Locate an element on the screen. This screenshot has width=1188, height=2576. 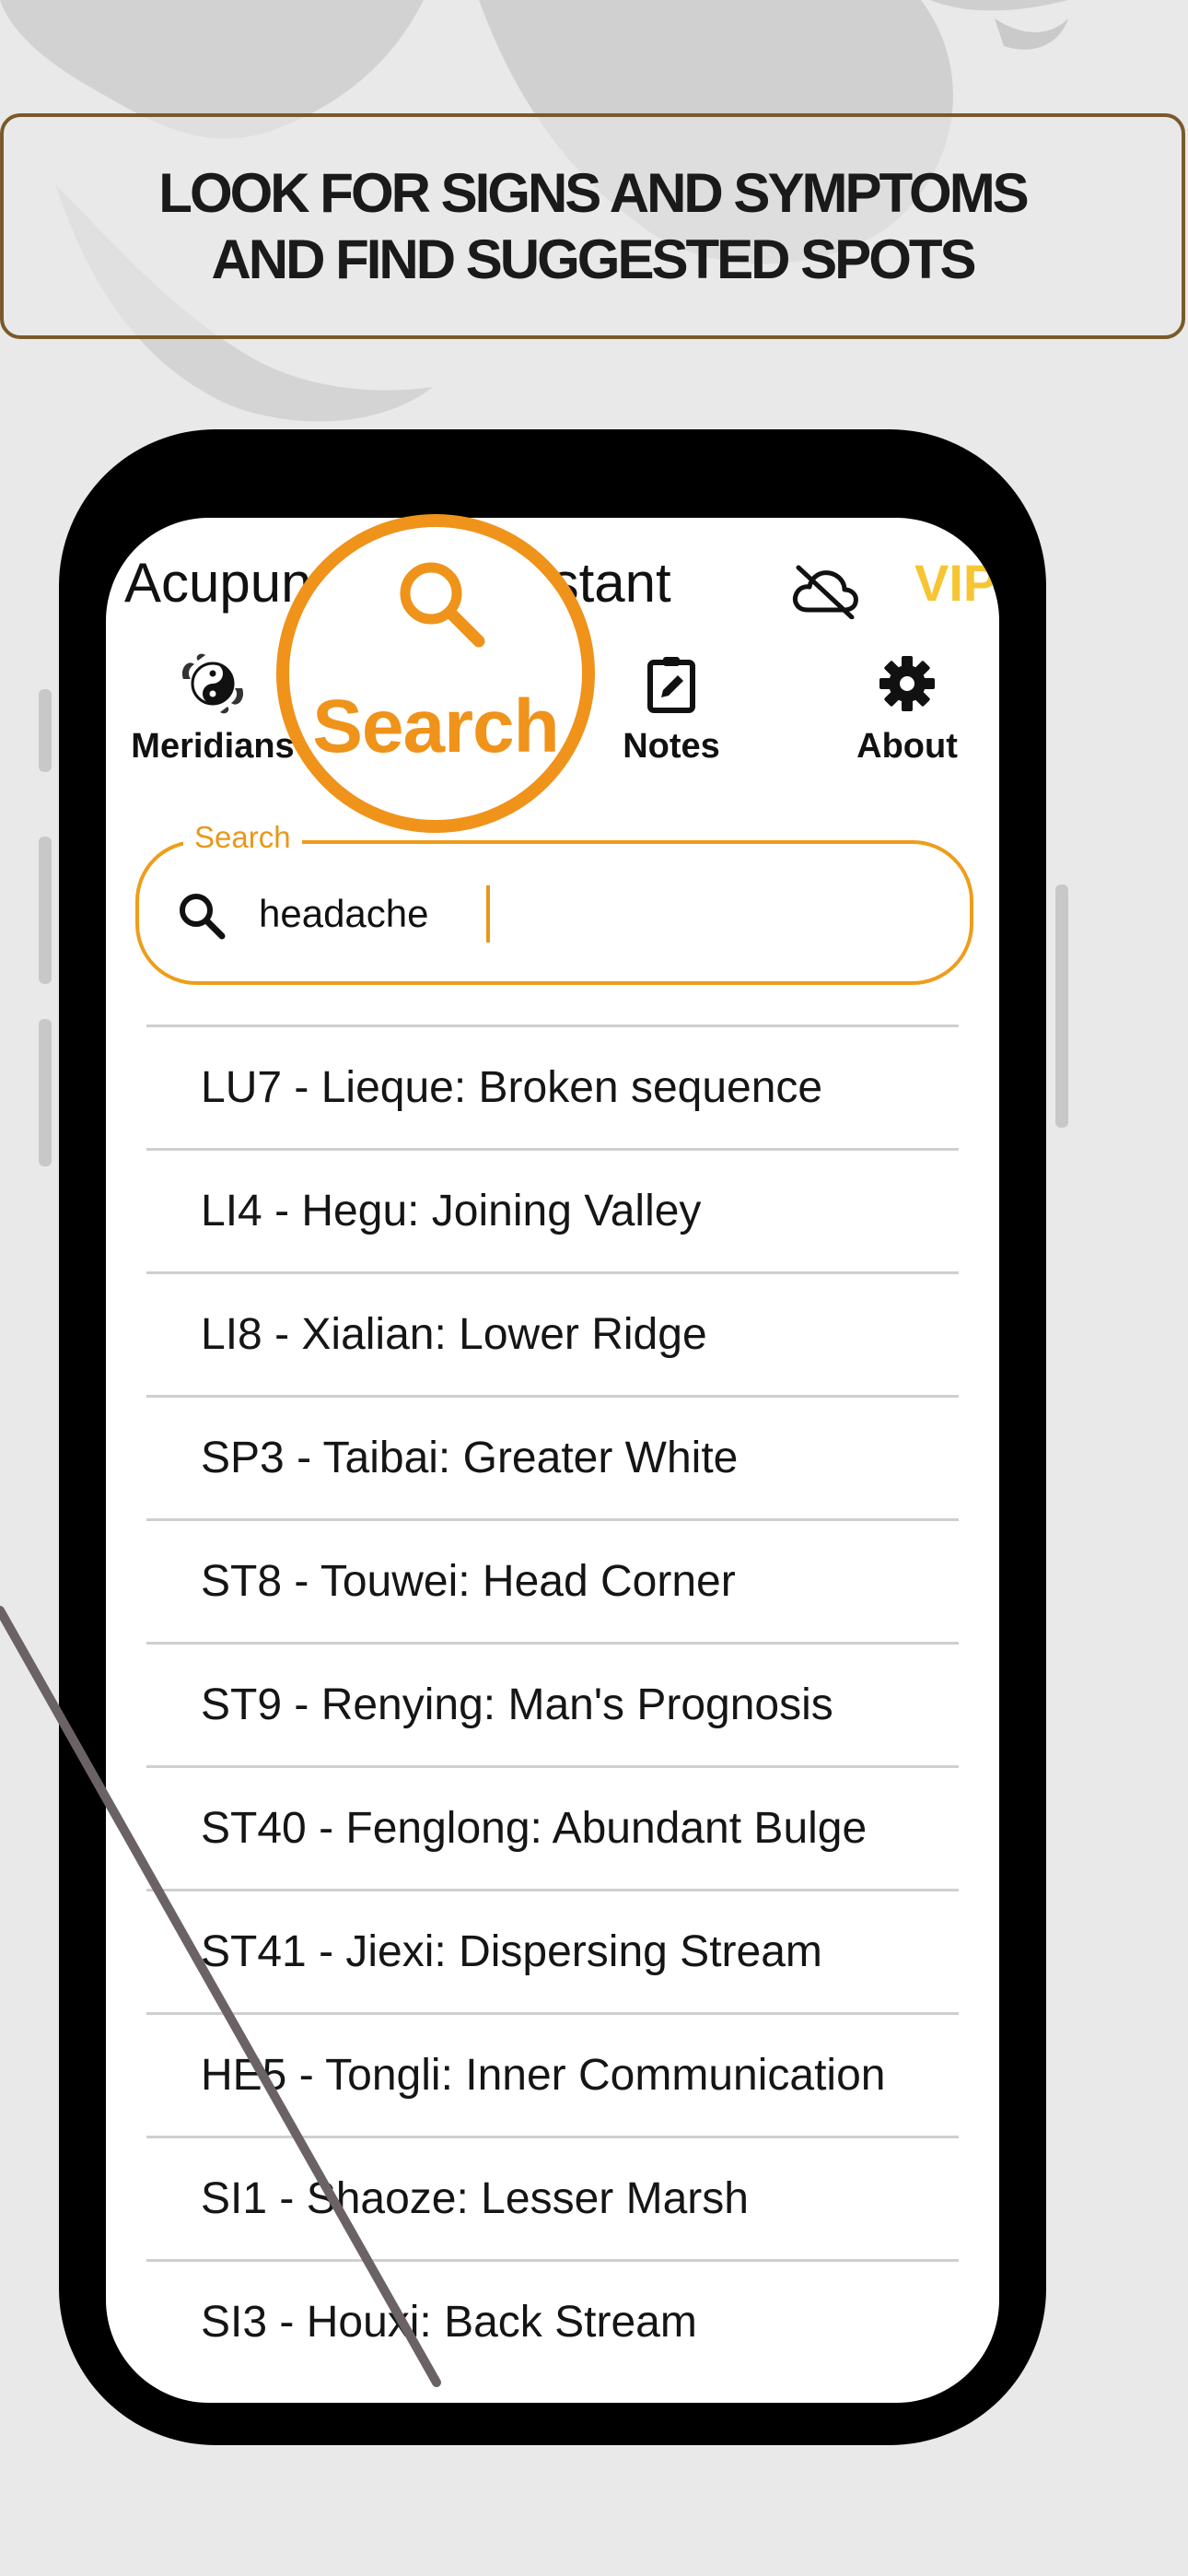
tab-about-label: About is located at coordinates (907, 746).